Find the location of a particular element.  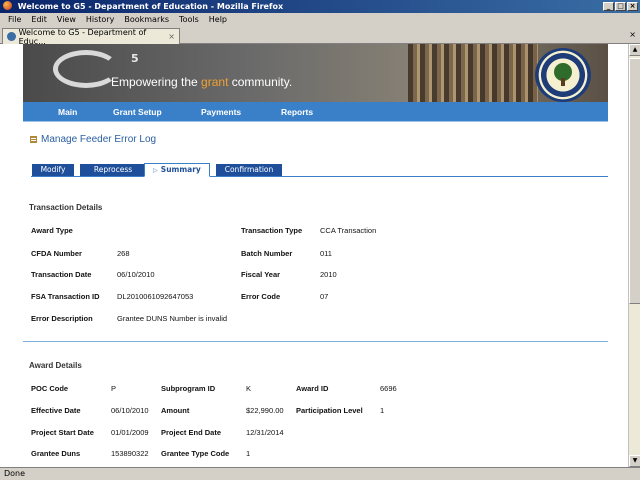

browser-tab: Welcome to G5 - Department of Educ... × is located at coordinates (91, 36).